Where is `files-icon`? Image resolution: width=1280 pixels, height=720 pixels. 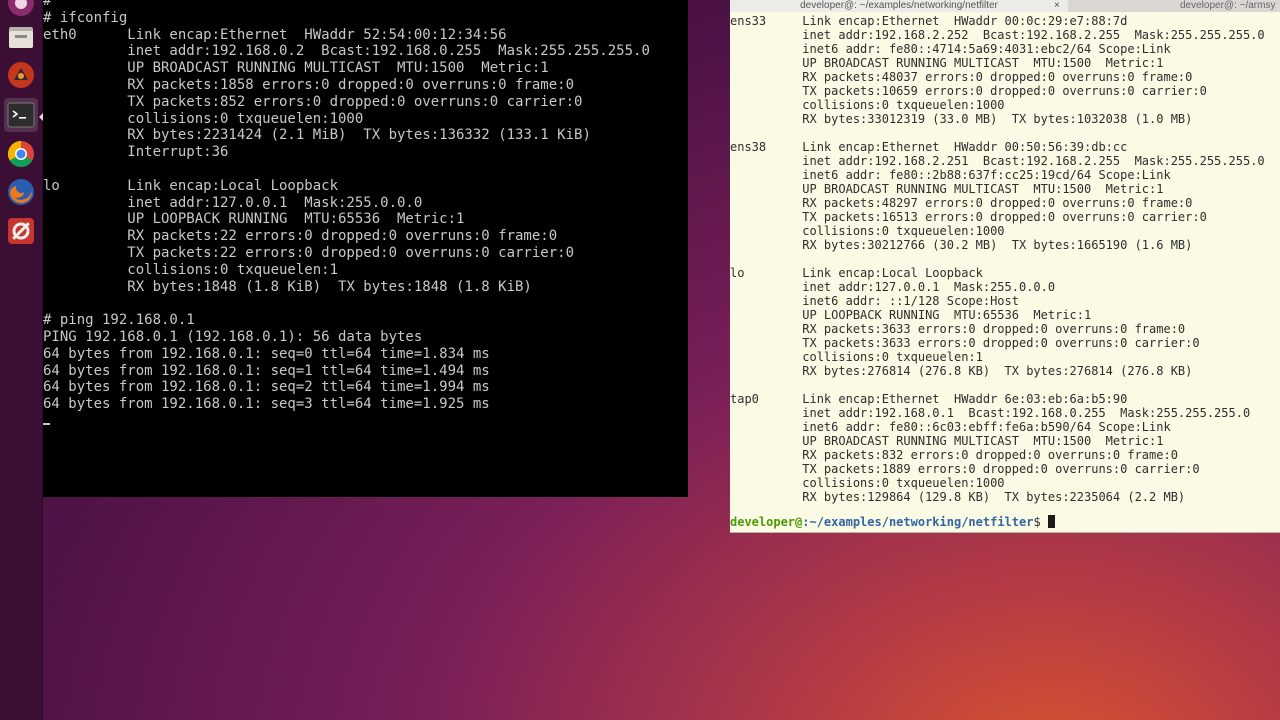
files-icon is located at coordinates (21, 37).